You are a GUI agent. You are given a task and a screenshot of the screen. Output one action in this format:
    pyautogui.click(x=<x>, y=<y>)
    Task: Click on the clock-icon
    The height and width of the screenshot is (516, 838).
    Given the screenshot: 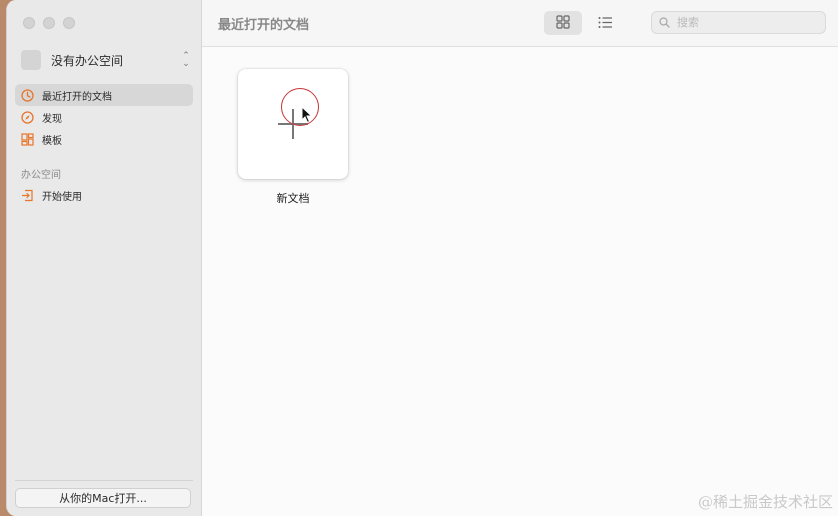 What is the action you would take?
    pyautogui.click(x=27, y=95)
    